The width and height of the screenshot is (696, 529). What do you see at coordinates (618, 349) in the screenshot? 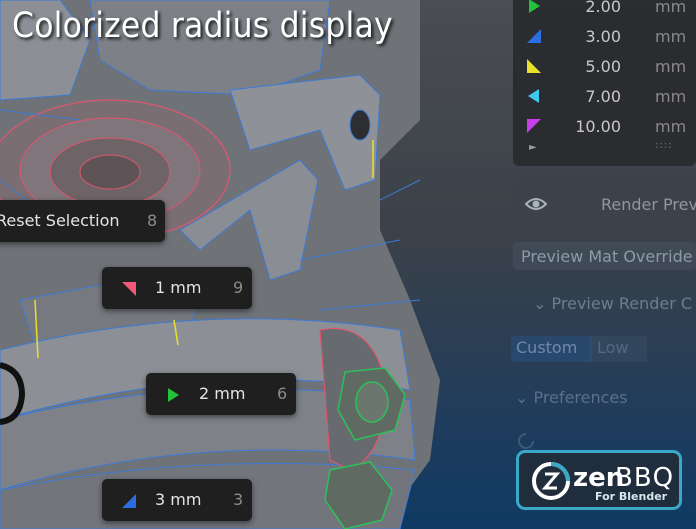
I see `low-segment-button: Low` at bounding box center [618, 349].